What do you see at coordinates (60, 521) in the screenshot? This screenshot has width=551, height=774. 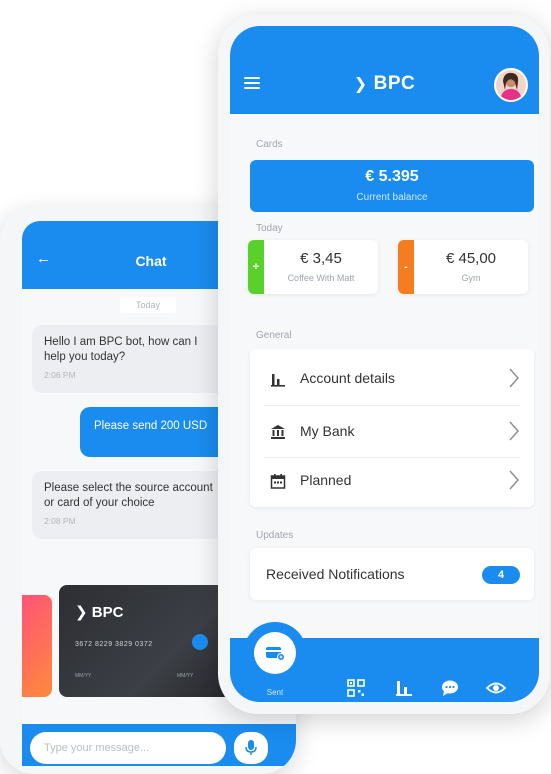 I see `message-time: 2:08 PM` at bounding box center [60, 521].